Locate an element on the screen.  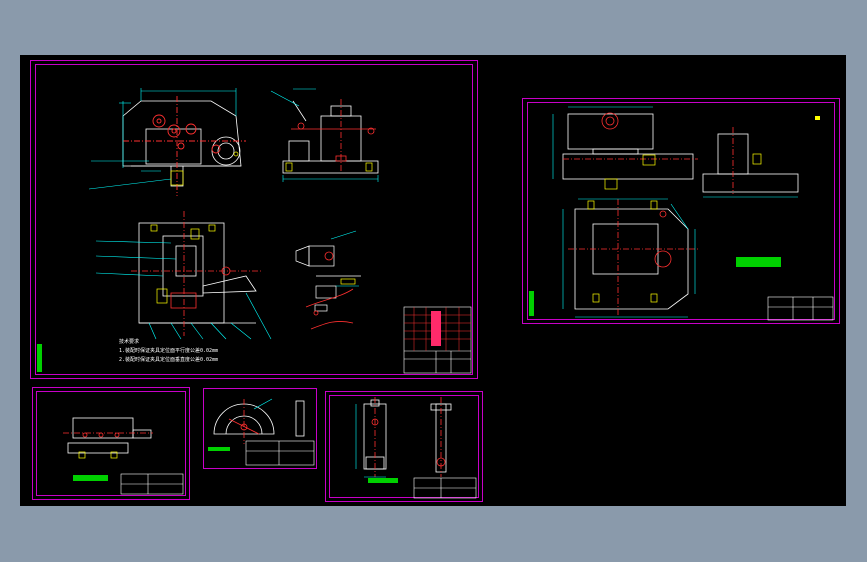
locating-block-drawing is located at coordinates (261, 432).